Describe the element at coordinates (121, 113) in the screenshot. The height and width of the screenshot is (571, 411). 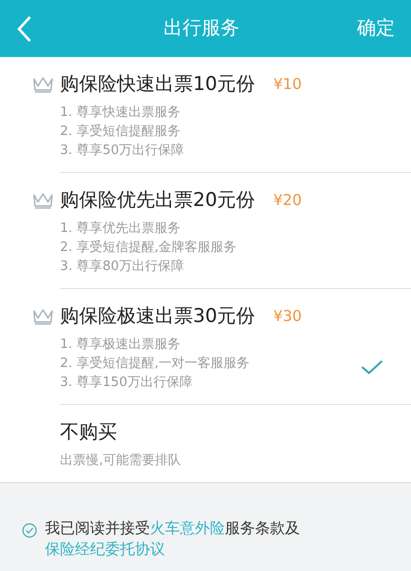
I see `option-detail: 1. 尊享快速出票服务` at that location.